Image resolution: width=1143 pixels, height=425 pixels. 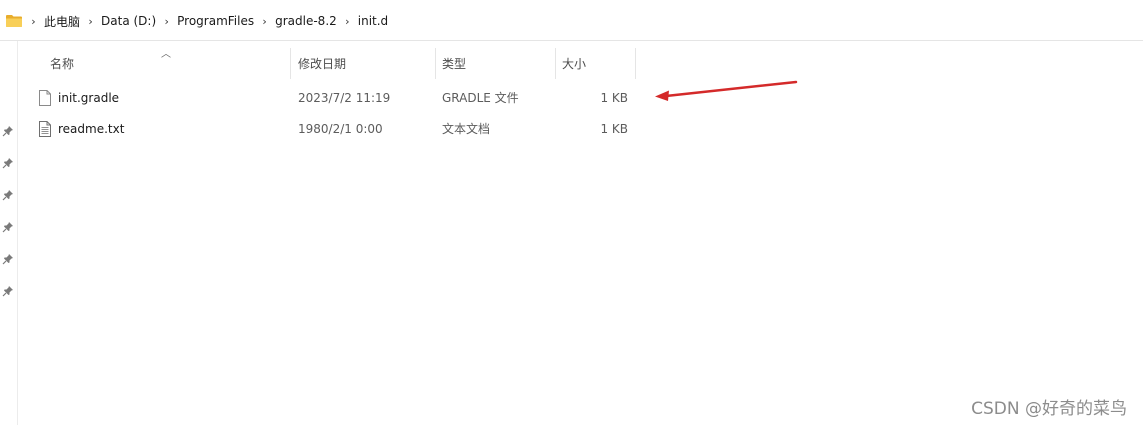 What do you see at coordinates (88, 98) in the screenshot?
I see `file-name: init.gradle` at bounding box center [88, 98].